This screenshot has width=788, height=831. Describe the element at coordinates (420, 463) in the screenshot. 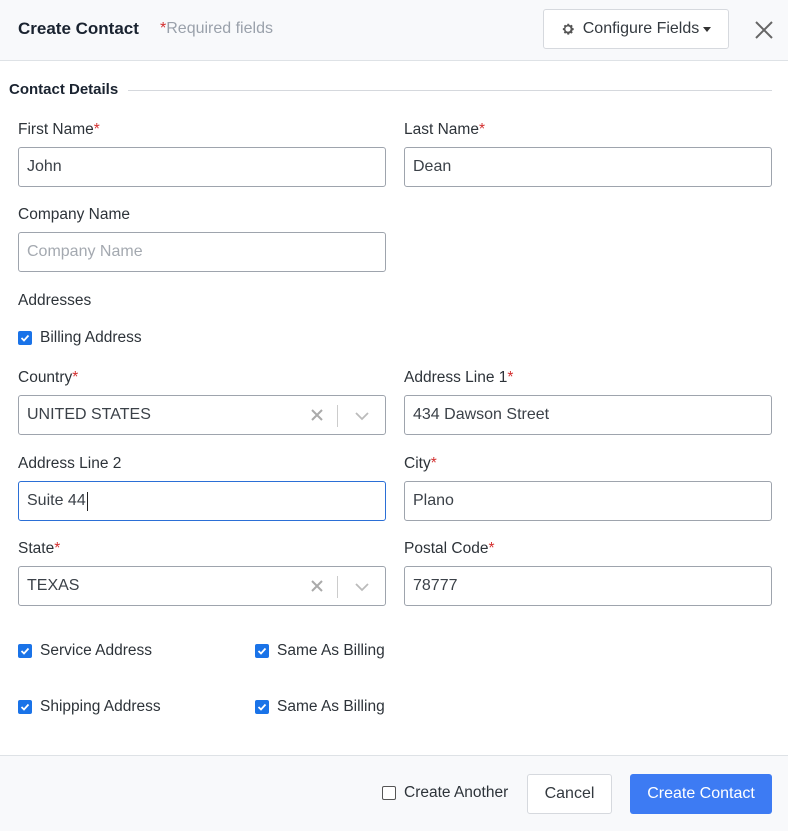

I see `city-label: City*` at that location.